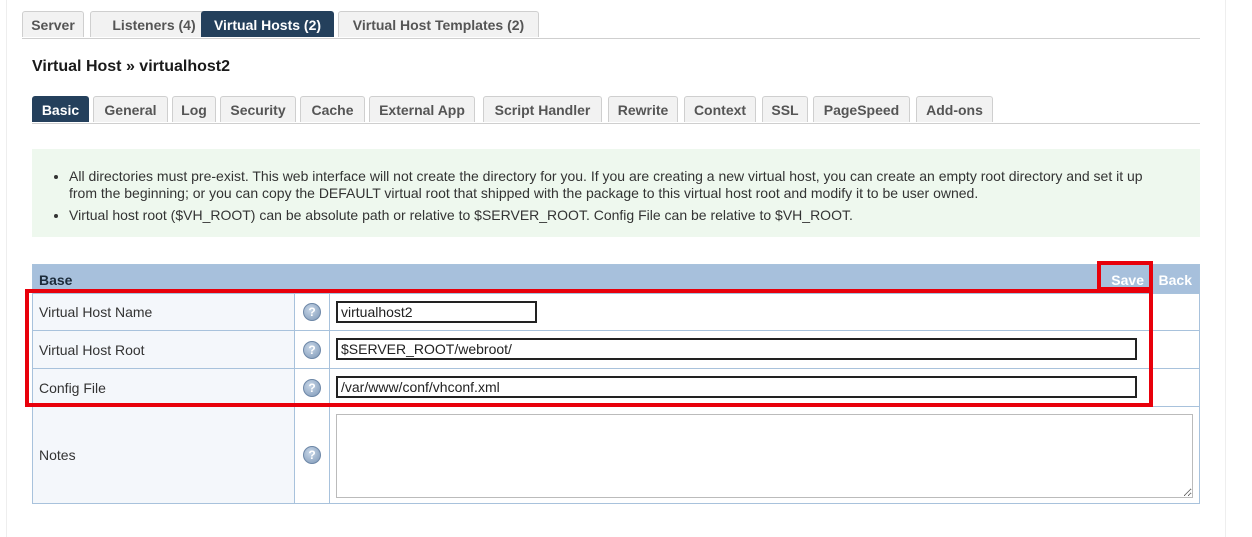  I want to click on field-label: Config File, so click(164, 387).